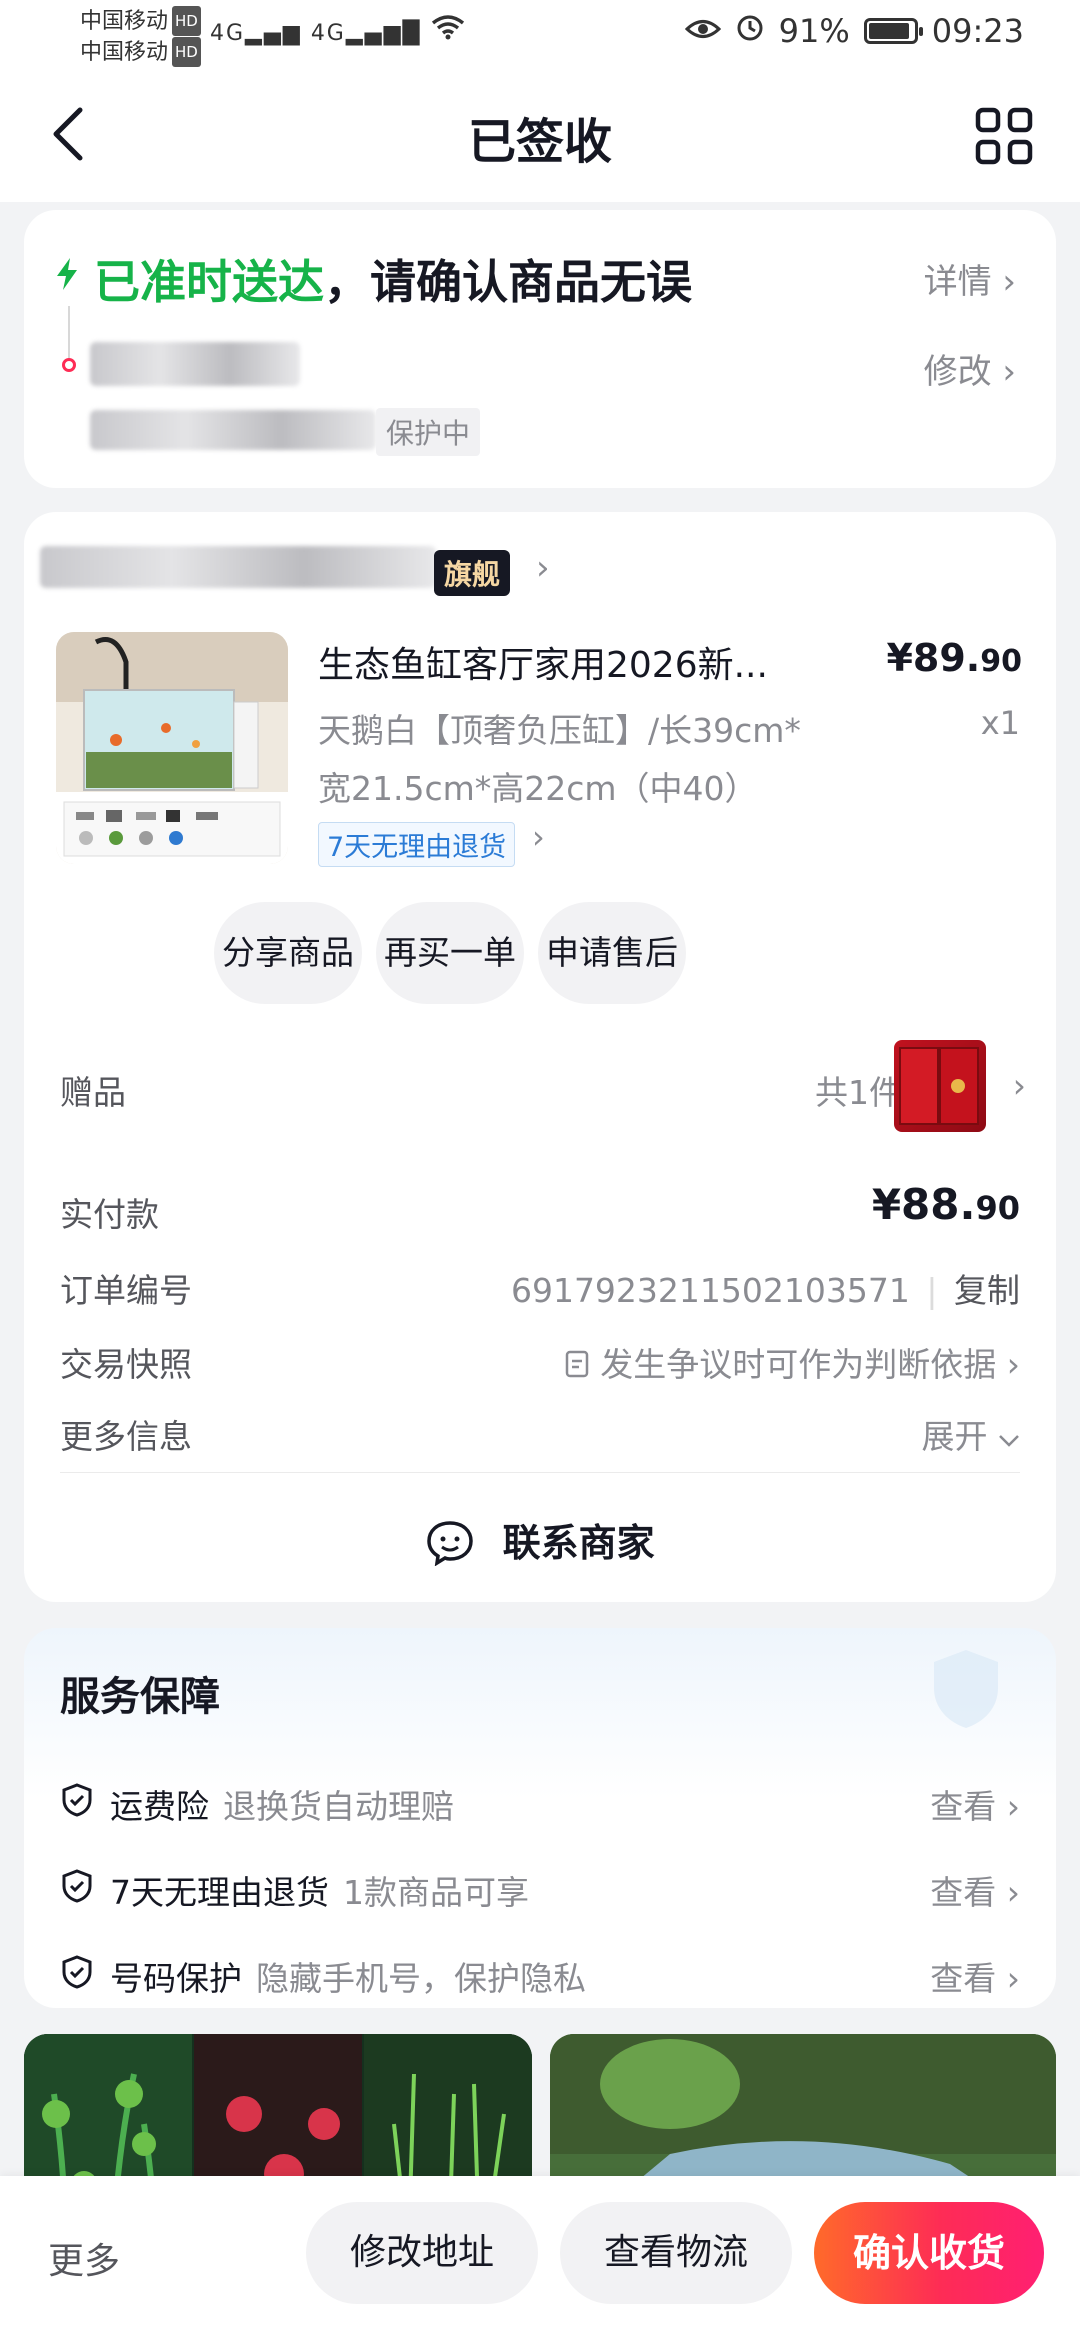  I want to click on signal-icons: 4G▂▄▆ 4G▂▄▆█, so click(337, 30).